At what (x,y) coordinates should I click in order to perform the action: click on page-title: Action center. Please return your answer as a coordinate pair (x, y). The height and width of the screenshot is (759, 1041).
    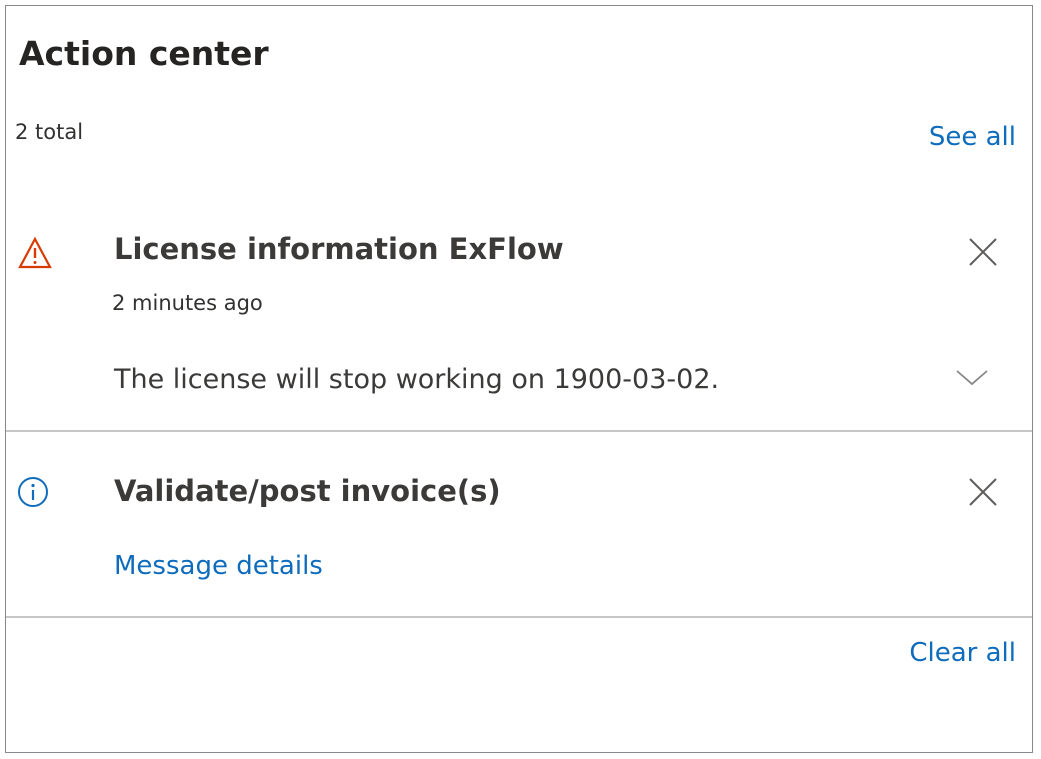
    Looking at the image, I should click on (144, 53).